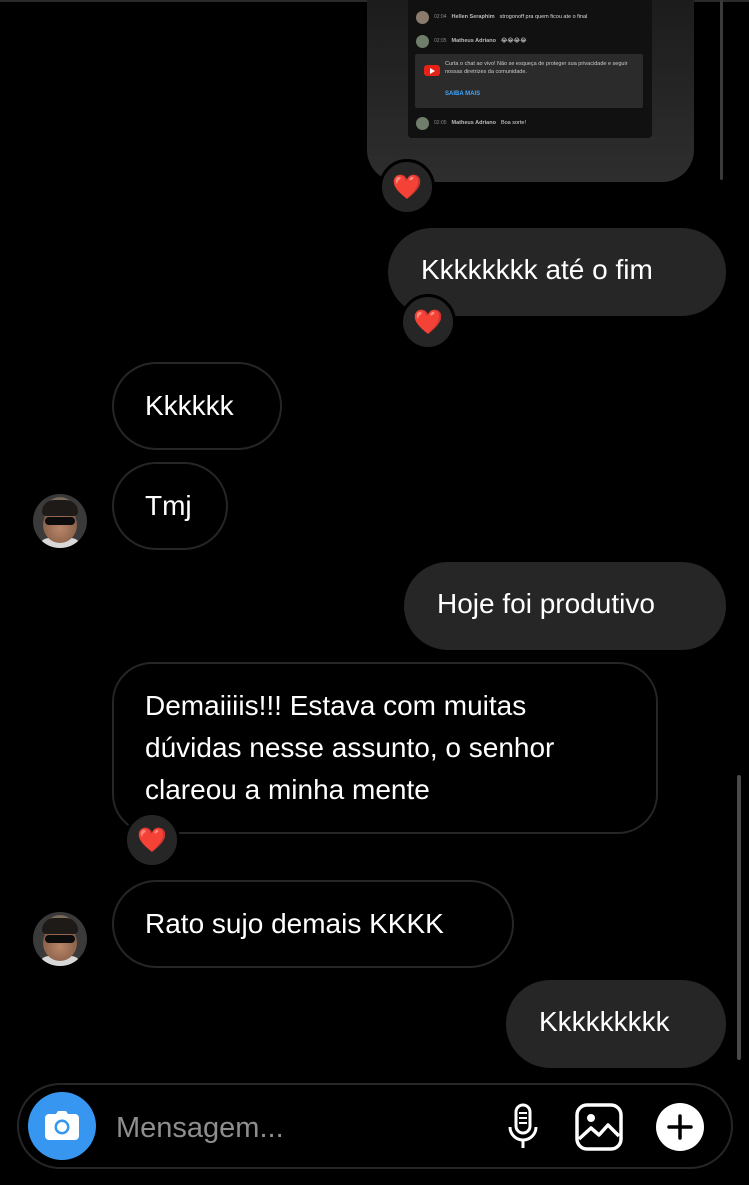 This screenshot has width=749, height=1185. What do you see at coordinates (530, 123) in the screenshot?
I see `livechat-row: 02:05 Matheus Adriano Boa sorte!` at bounding box center [530, 123].